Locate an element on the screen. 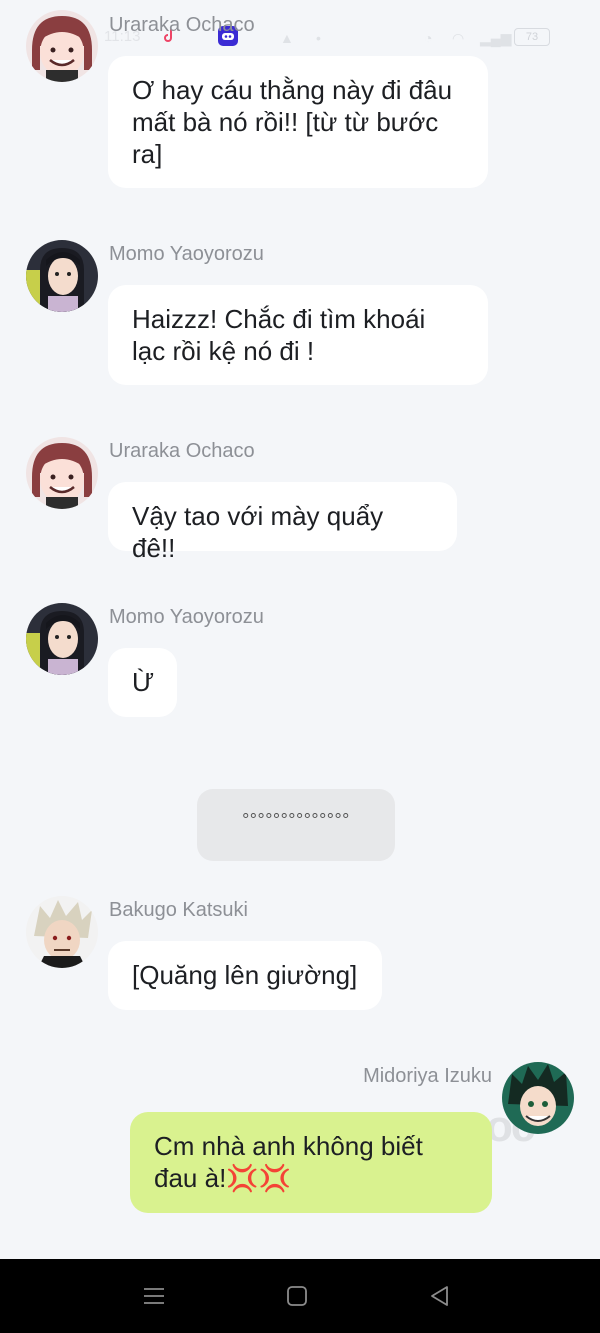 This screenshot has width=600, height=1333. narration-bubble: °°°°°°°°°°°°°° is located at coordinates (296, 825).